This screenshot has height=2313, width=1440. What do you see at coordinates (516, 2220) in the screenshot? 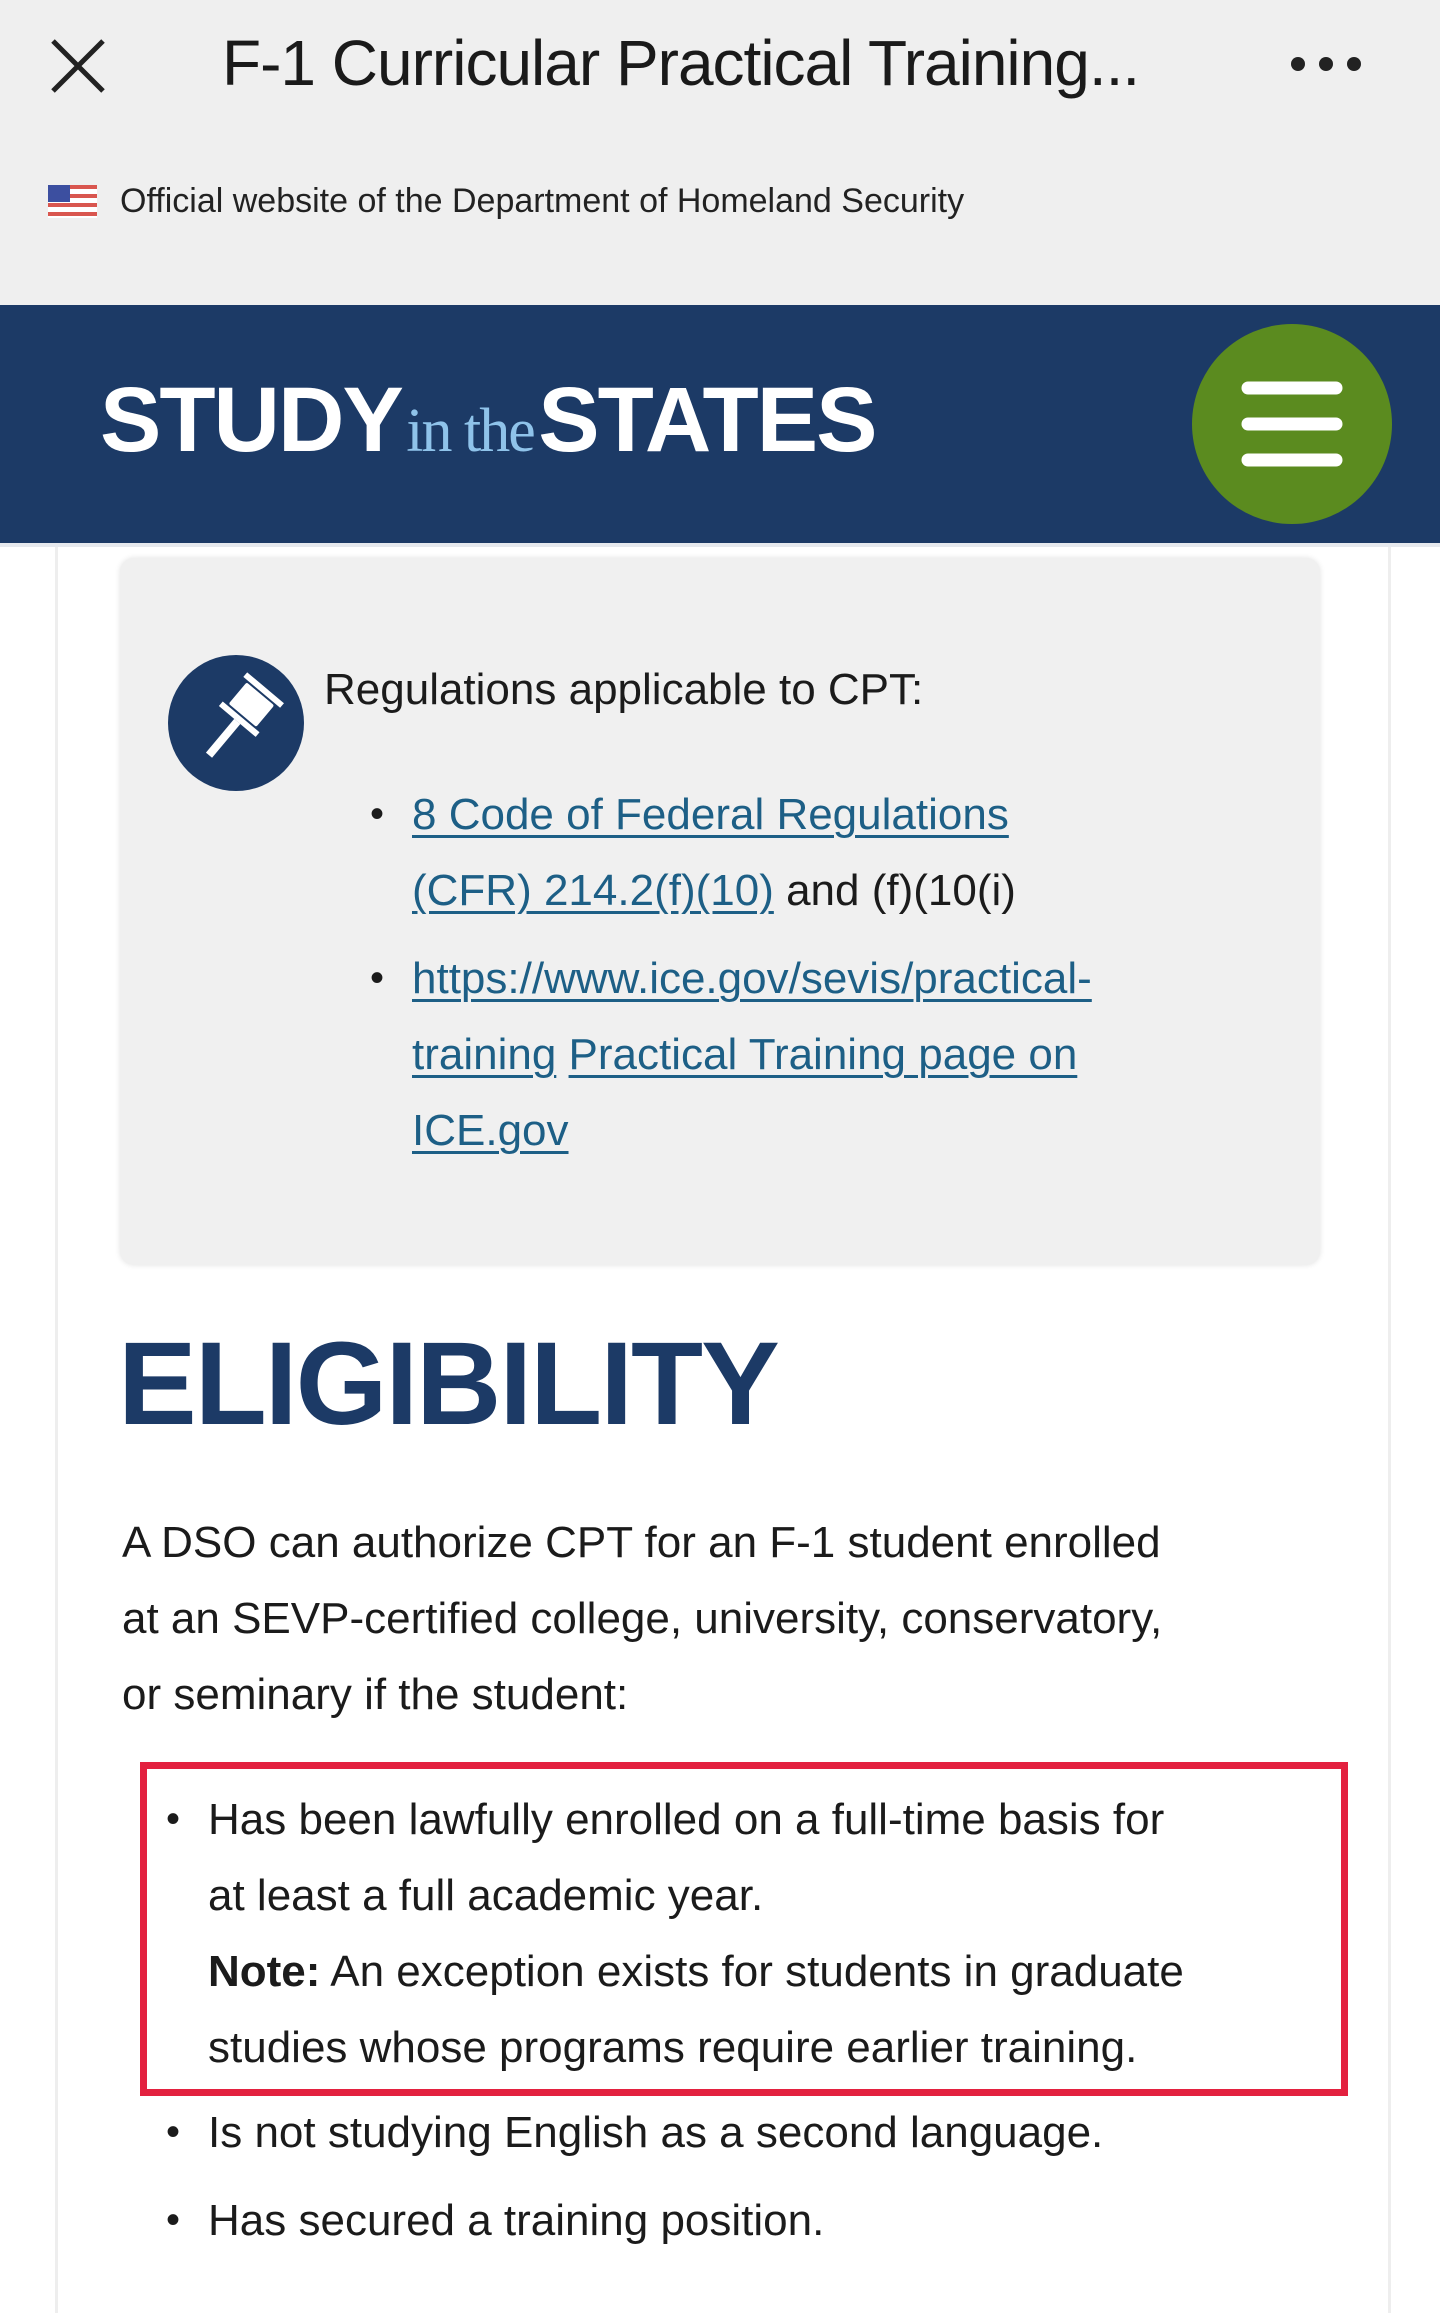
I see `eligibility-item-line: Has secured a training position.` at bounding box center [516, 2220].